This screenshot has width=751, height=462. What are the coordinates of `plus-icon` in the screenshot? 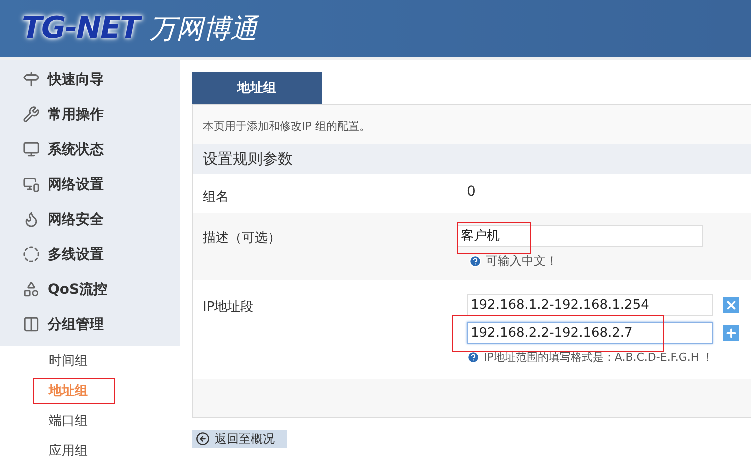 It's located at (731, 333).